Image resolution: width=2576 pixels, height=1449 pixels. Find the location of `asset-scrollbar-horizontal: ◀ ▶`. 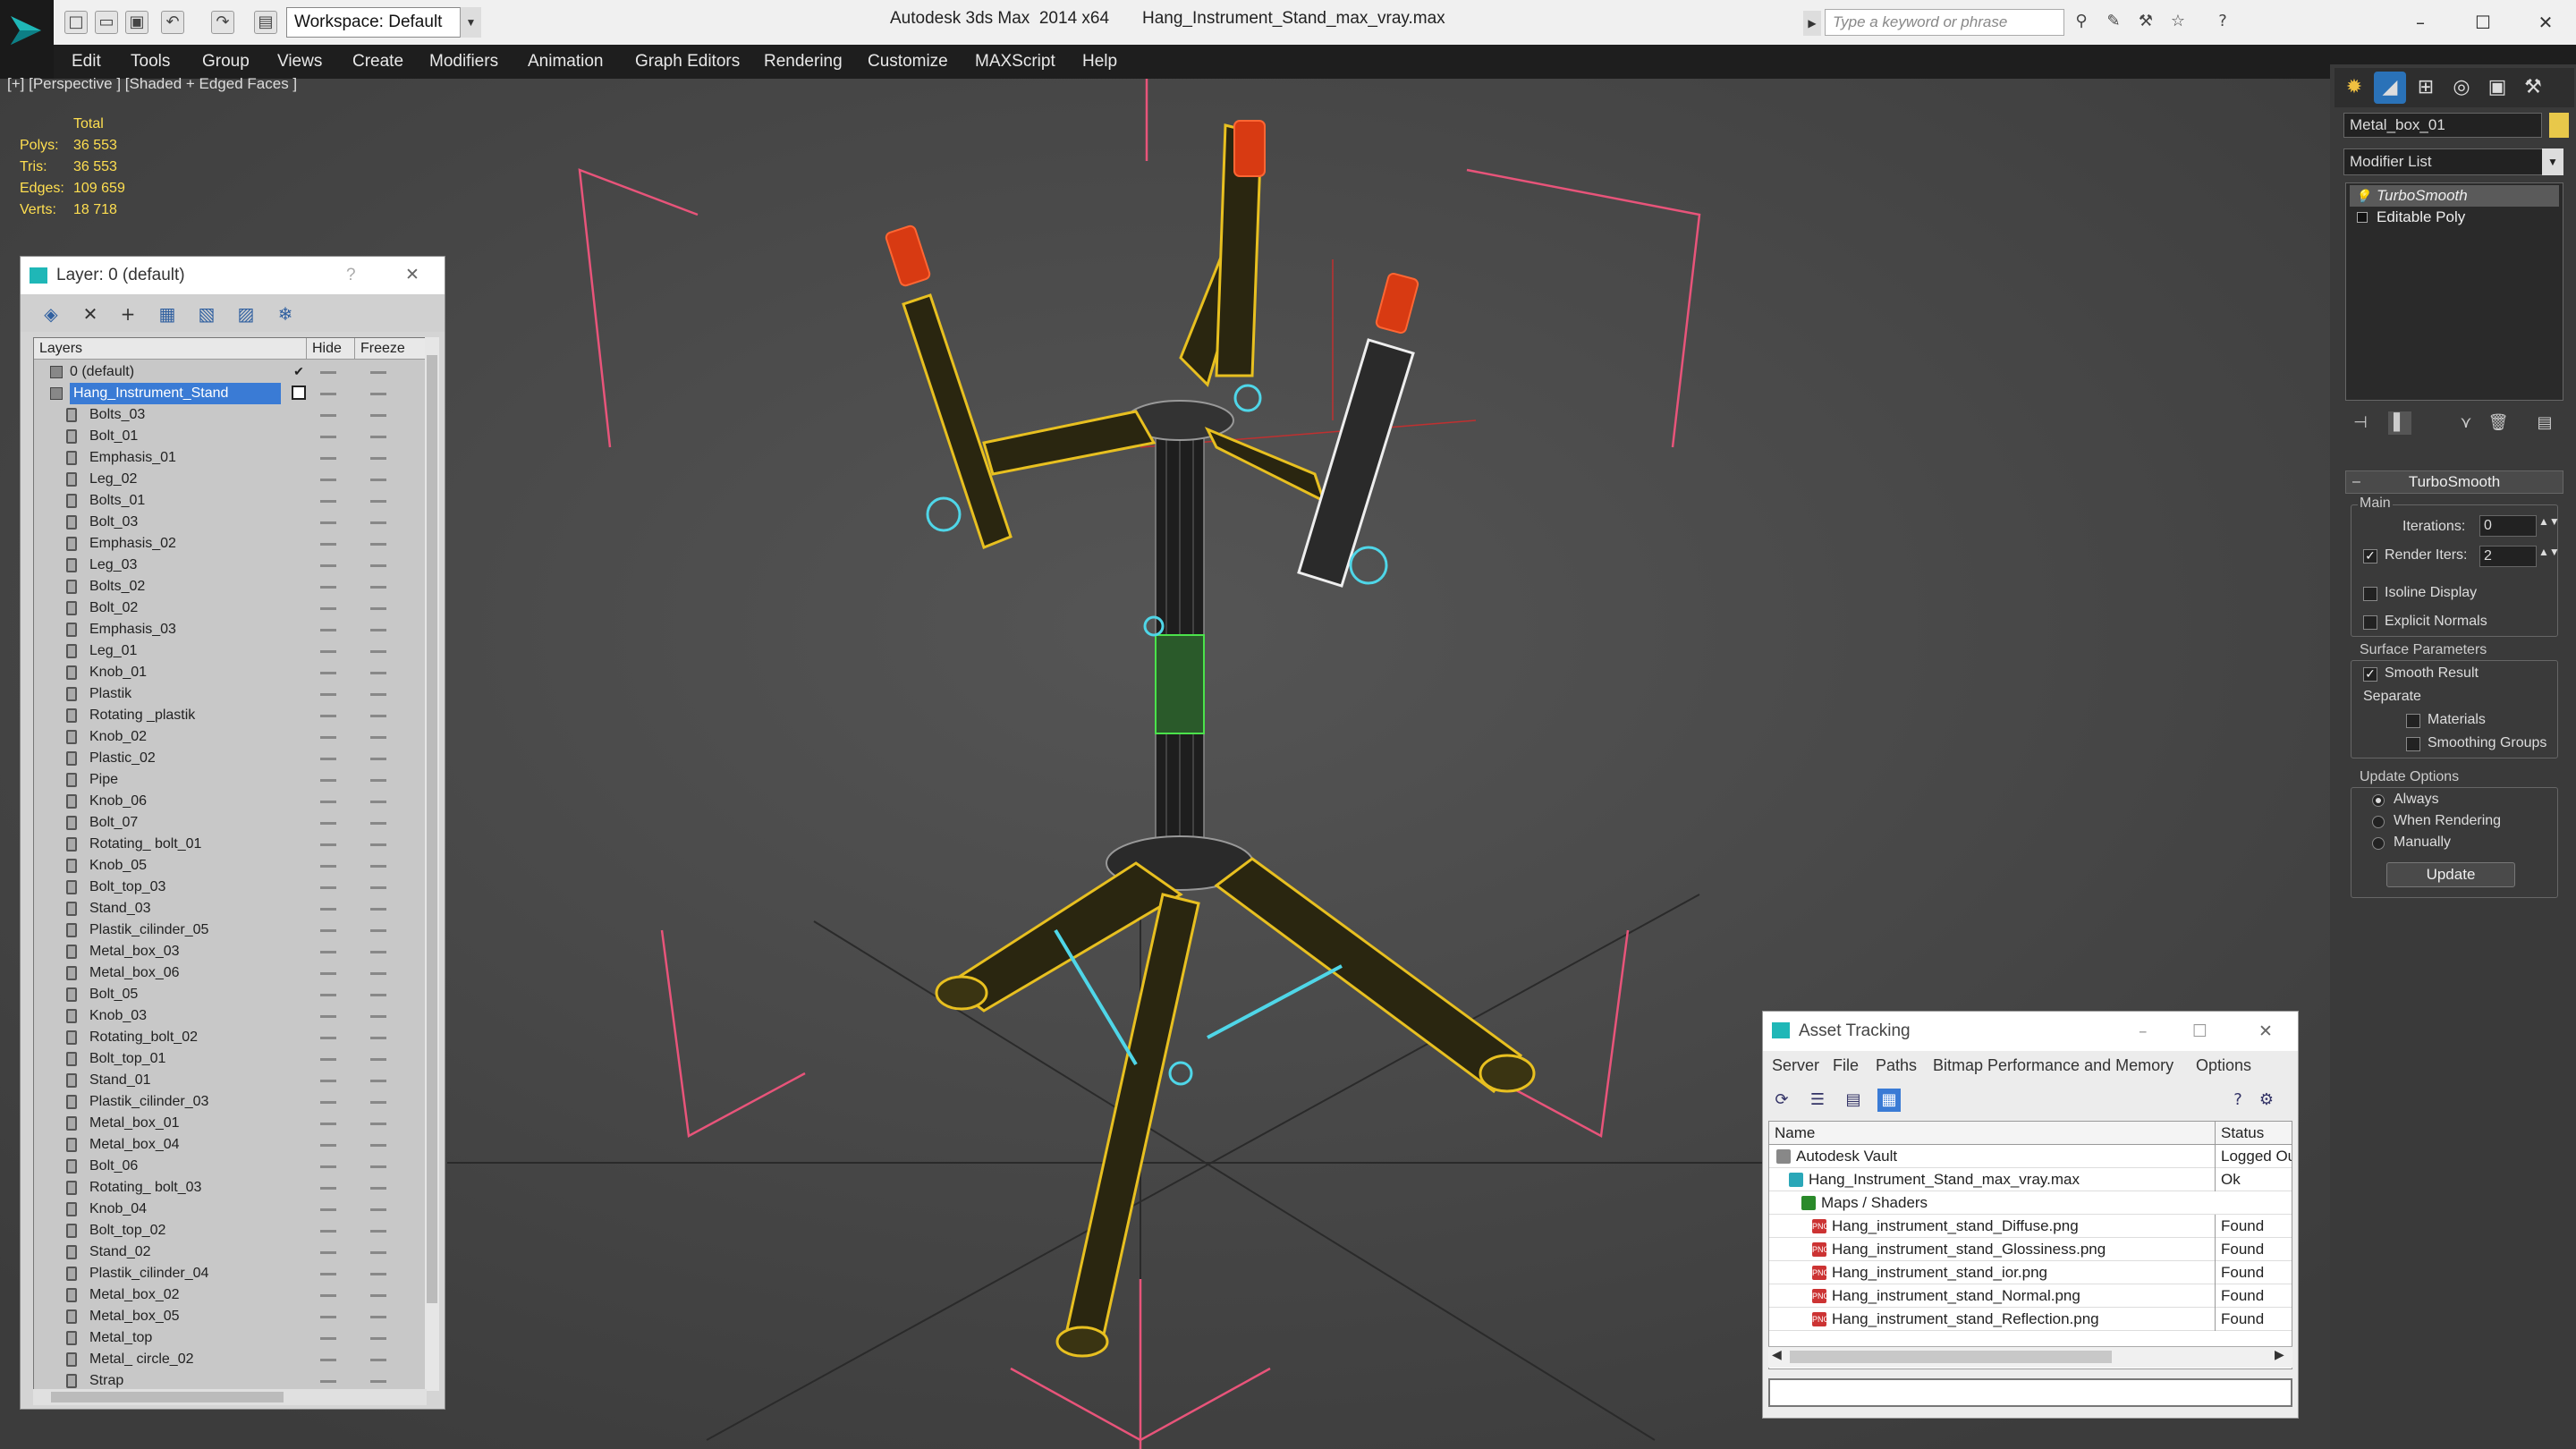

asset-scrollbar-horizontal: ◀ ▶ is located at coordinates (2030, 1357).